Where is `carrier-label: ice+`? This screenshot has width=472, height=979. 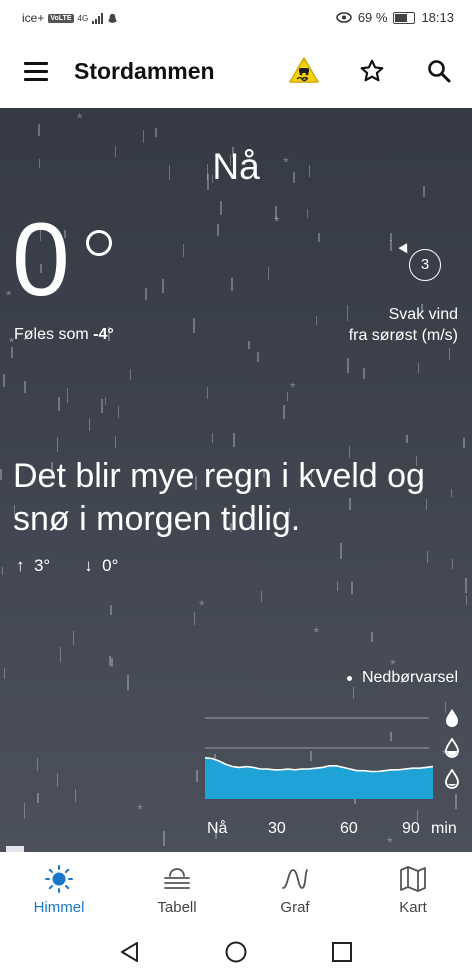
carrier-label: ice+ is located at coordinates (33, 18).